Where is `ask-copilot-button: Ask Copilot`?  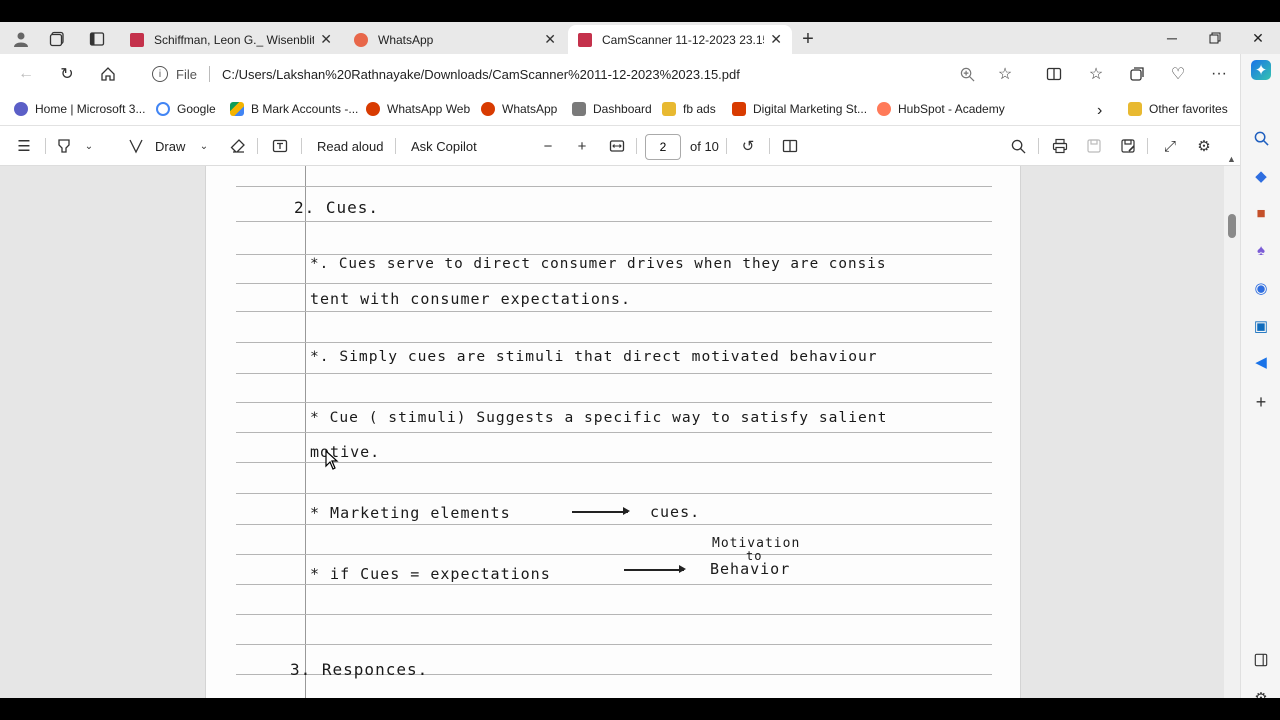
ask-copilot-button: Ask Copilot is located at coordinates (444, 146).